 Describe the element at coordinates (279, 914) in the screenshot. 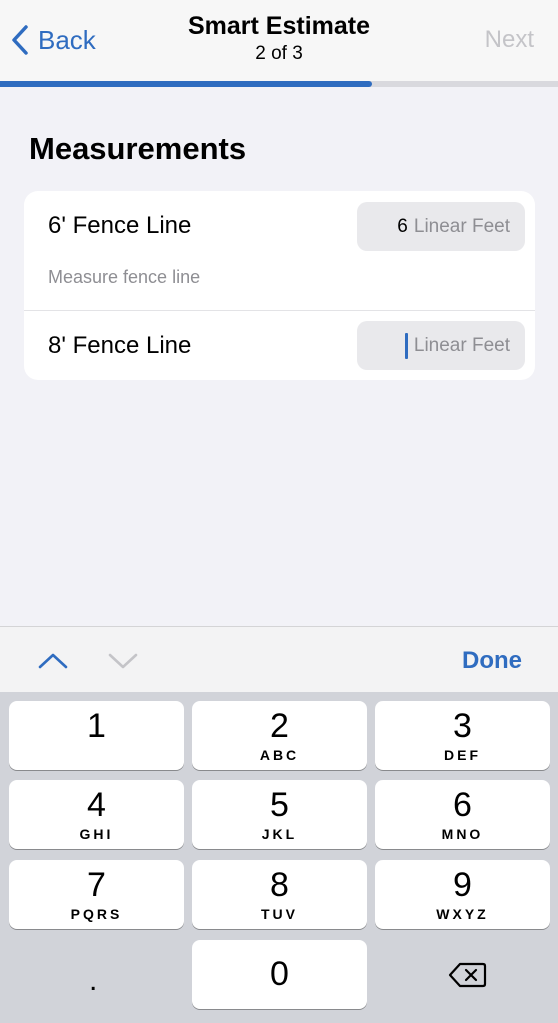

I see `key-letters: TUV` at that location.